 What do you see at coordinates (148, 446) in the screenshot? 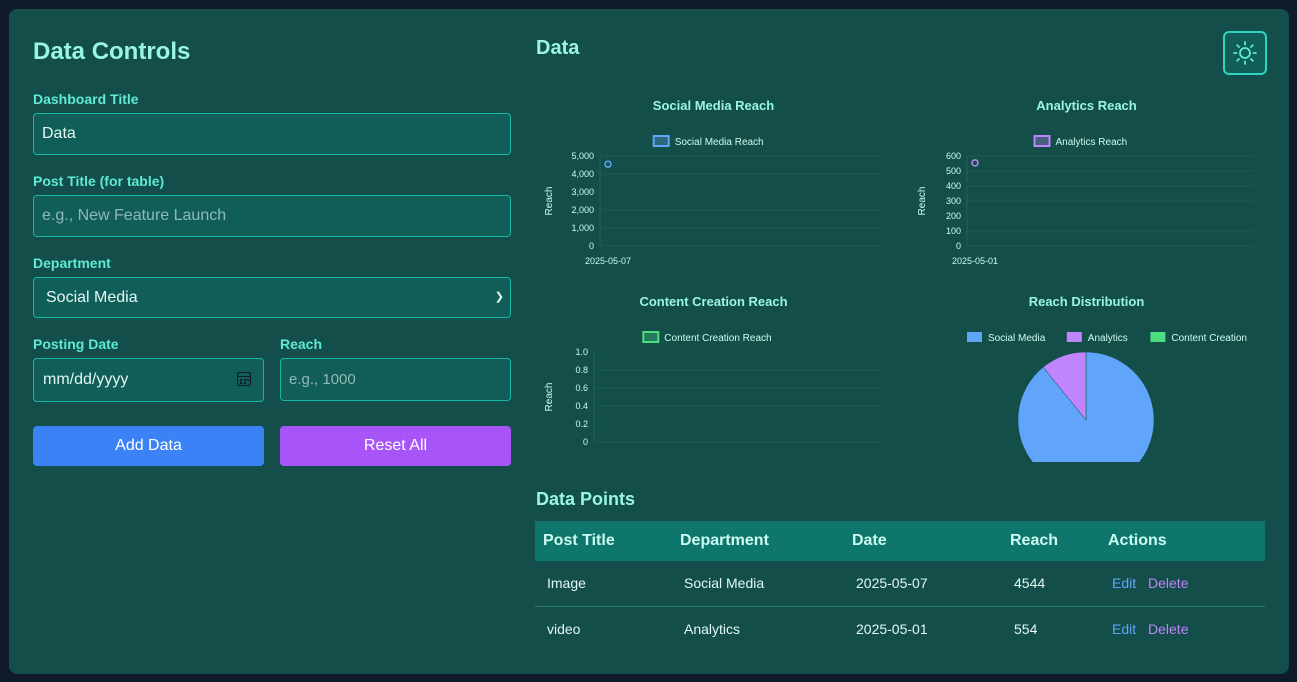
I see `add-data-button: Add Data` at bounding box center [148, 446].